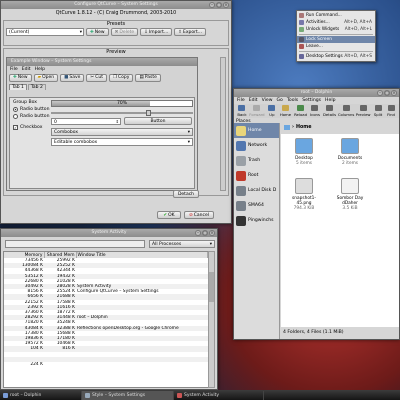 The image size is (400, 400). I want to click on dolphin-titlebar: root – Dolphin – □ ×, so click(316, 93).